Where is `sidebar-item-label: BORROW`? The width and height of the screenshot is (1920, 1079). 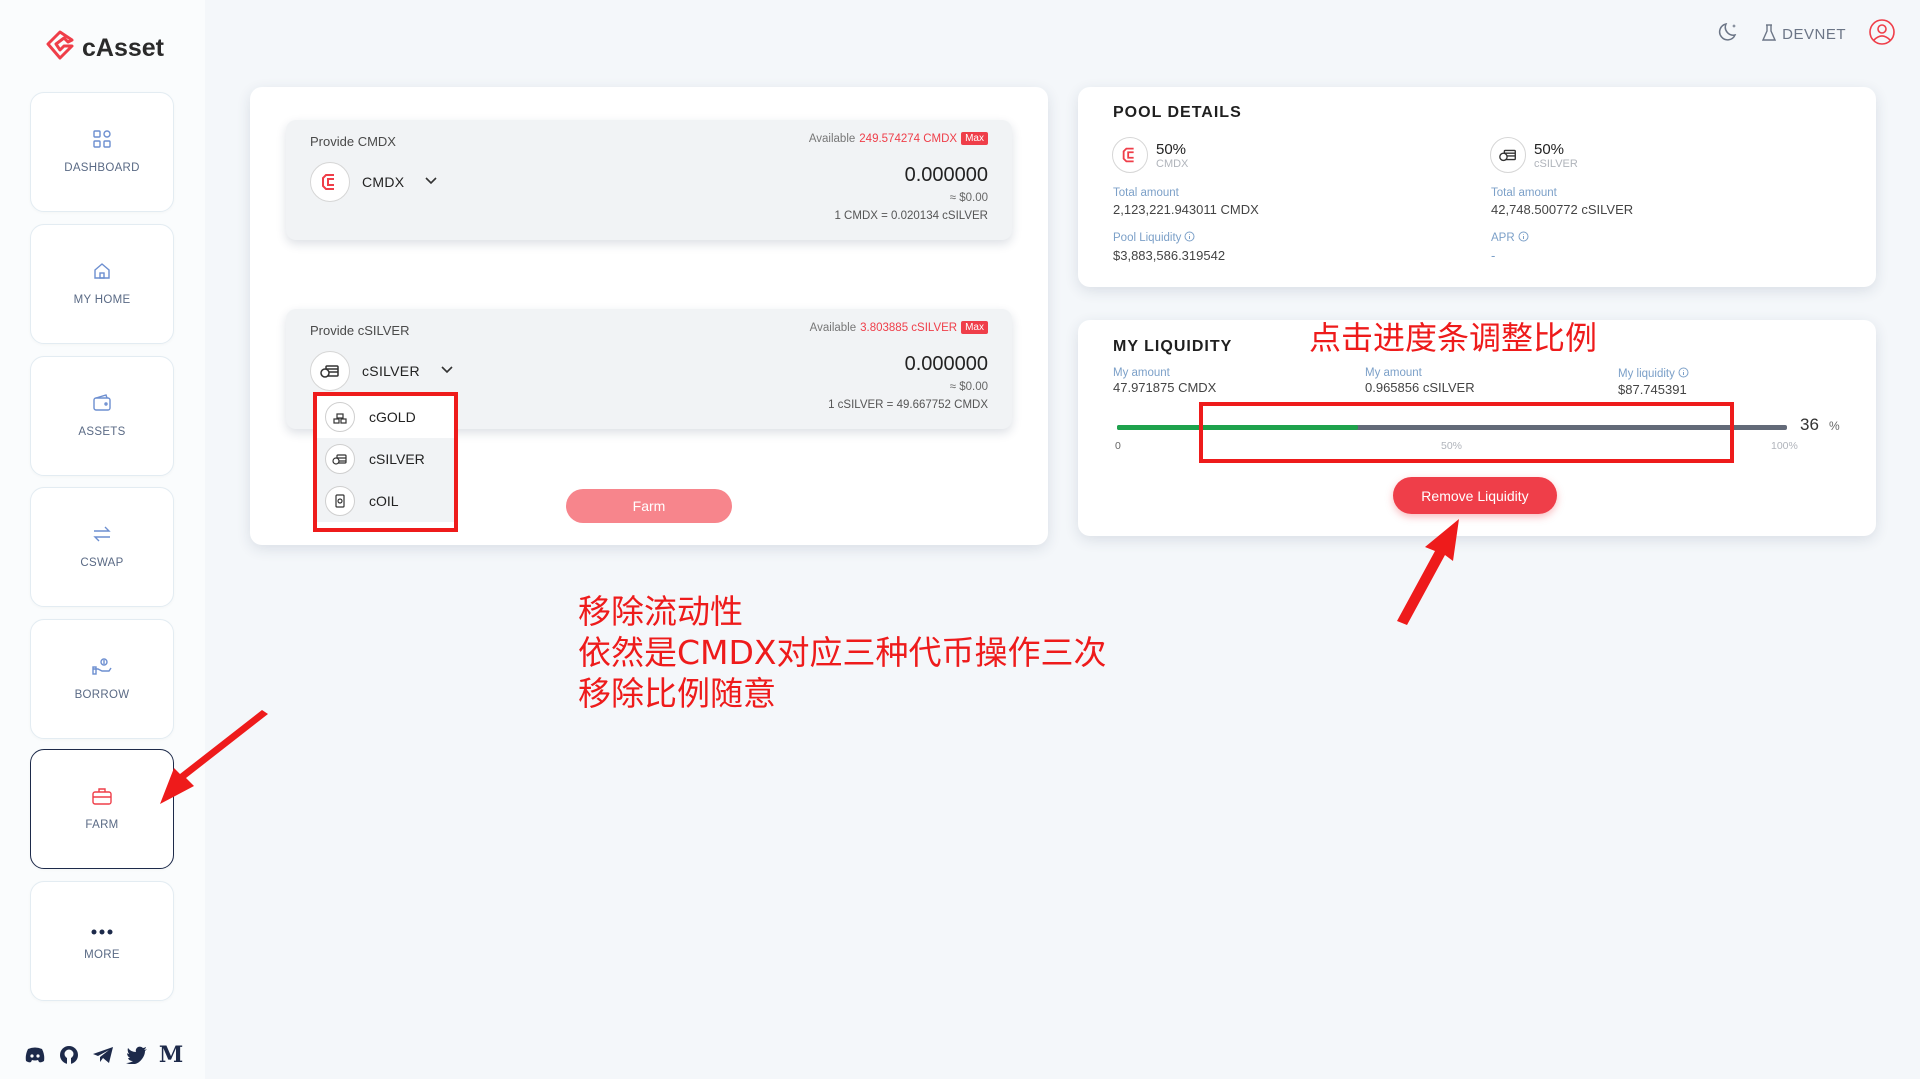 sidebar-item-label: BORROW is located at coordinates (102, 695).